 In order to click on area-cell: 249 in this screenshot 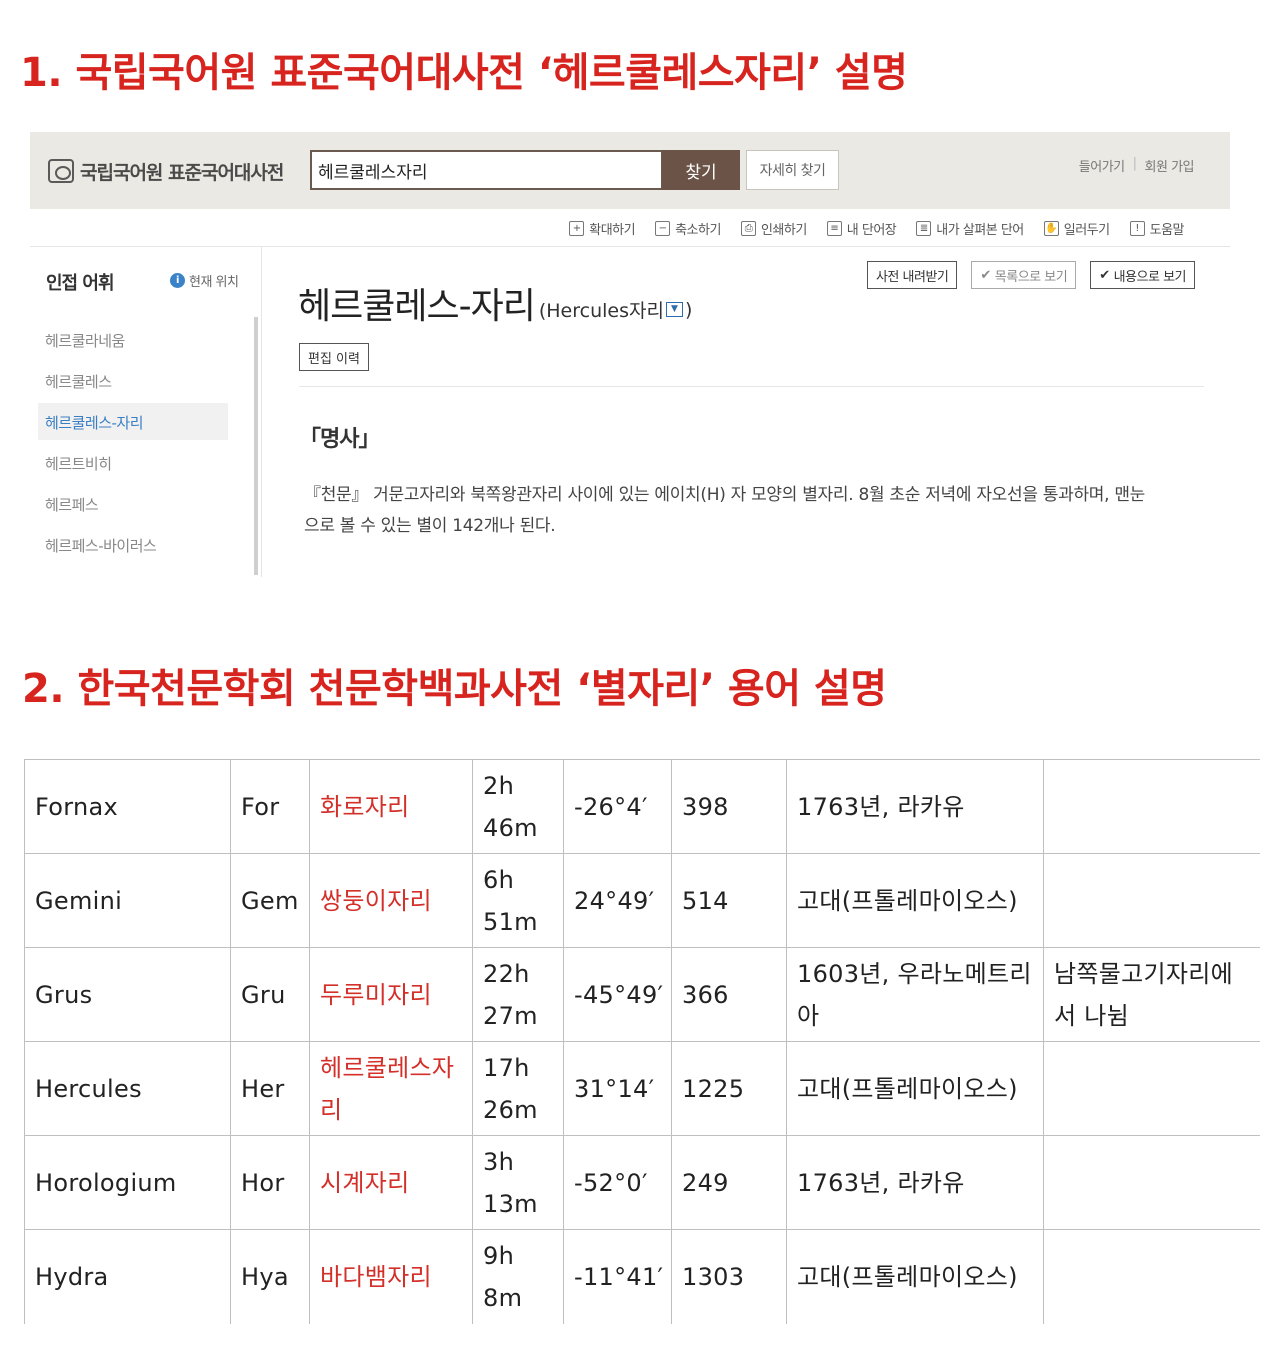, I will do `click(729, 1182)`.